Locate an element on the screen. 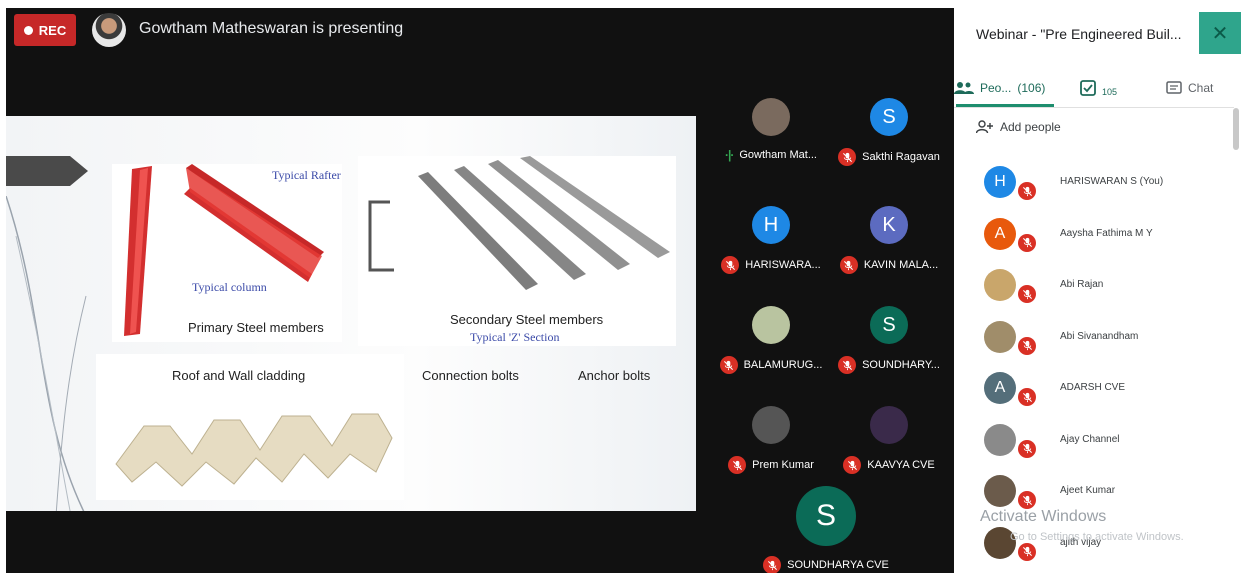 The image size is (1245, 573). primary-members-label: Primary Steel members is located at coordinates (256, 327).